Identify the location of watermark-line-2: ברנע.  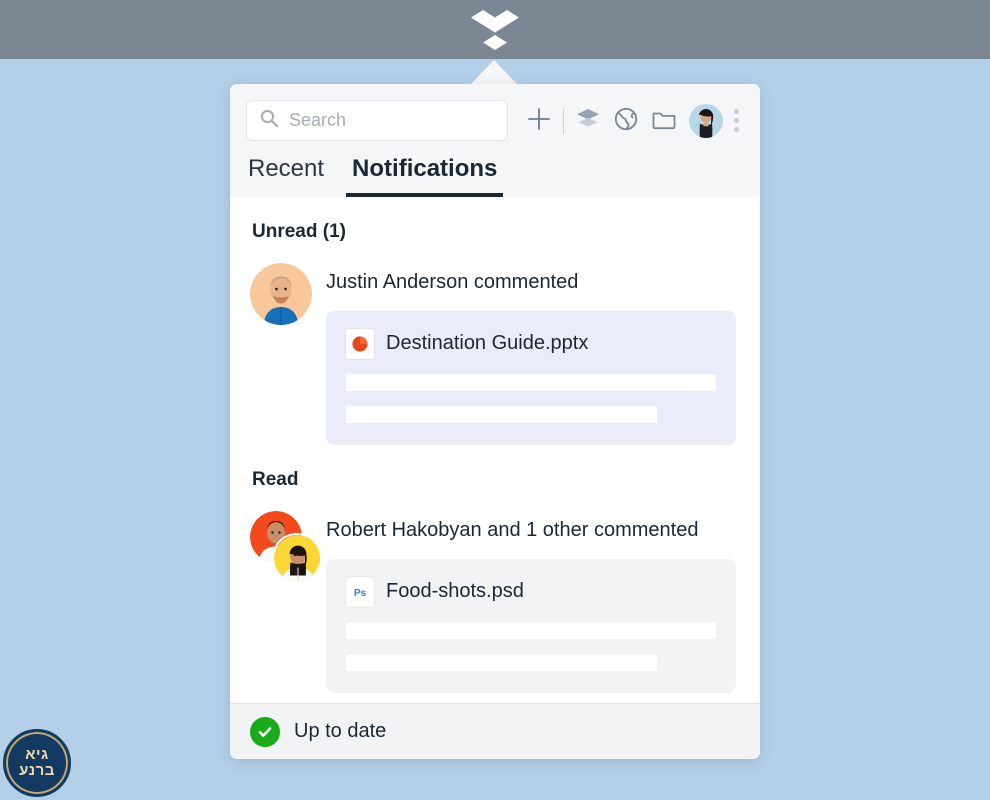
(37, 770).